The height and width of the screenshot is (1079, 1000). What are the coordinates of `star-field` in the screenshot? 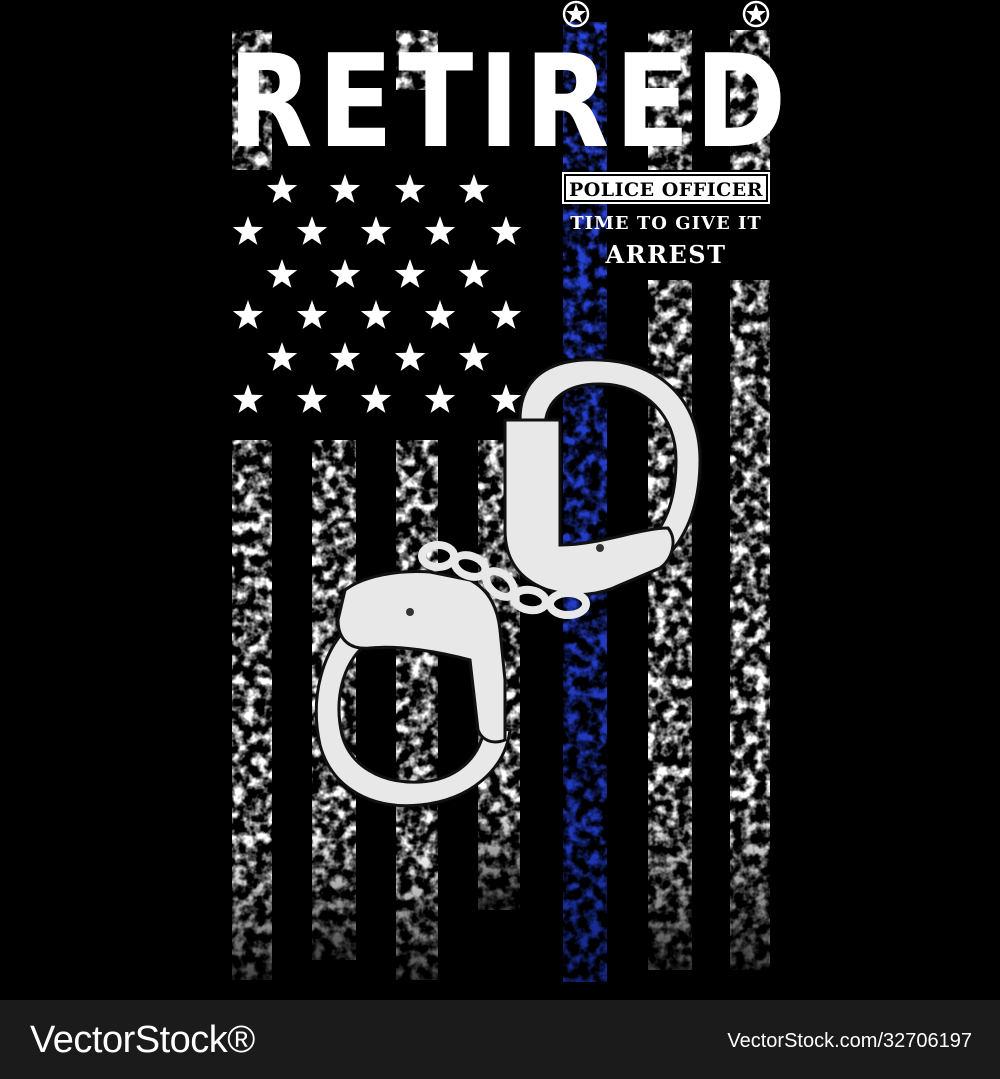 It's located at (377, 293).